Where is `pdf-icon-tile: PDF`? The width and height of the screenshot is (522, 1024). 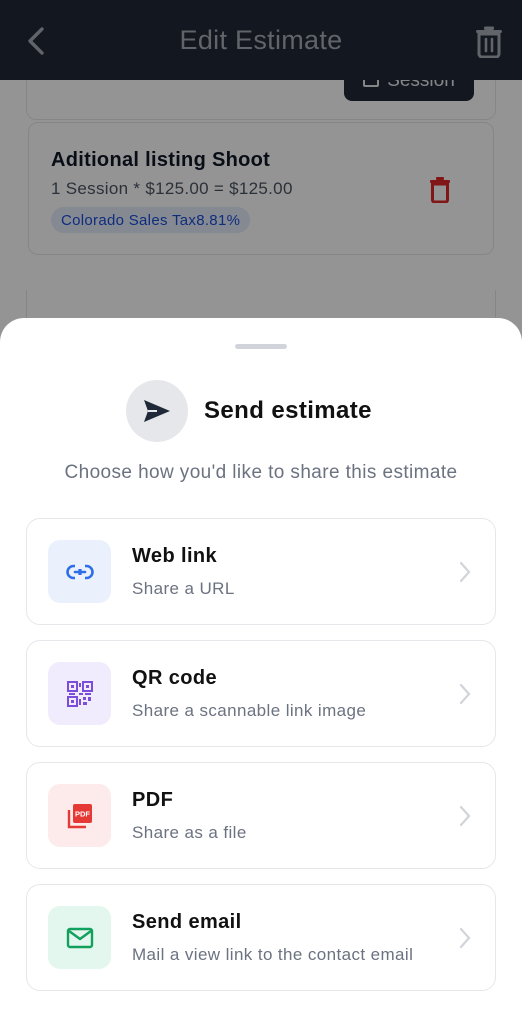
pdf-icon-tile: PDF is located at coordinates (79, 815).